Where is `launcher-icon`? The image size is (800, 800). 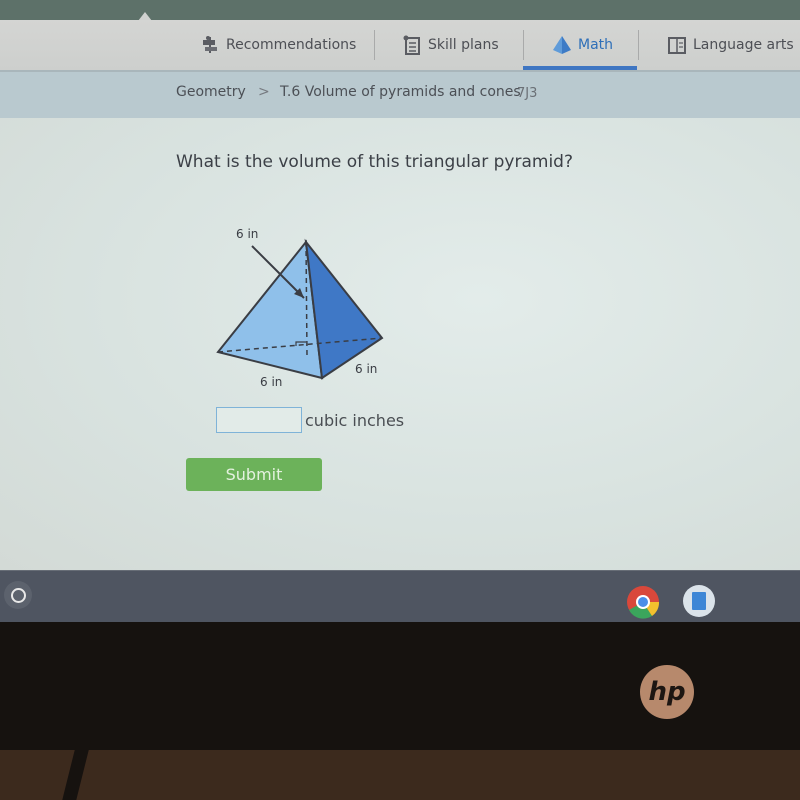
launcher-icon is located at coordinates (18, 595).